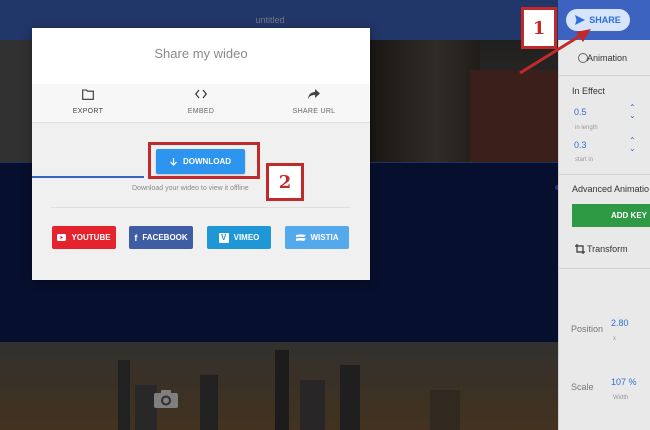 The image size is (650, 430). I want to click on youtube-label: YOUTUBE, so click(91, 237).